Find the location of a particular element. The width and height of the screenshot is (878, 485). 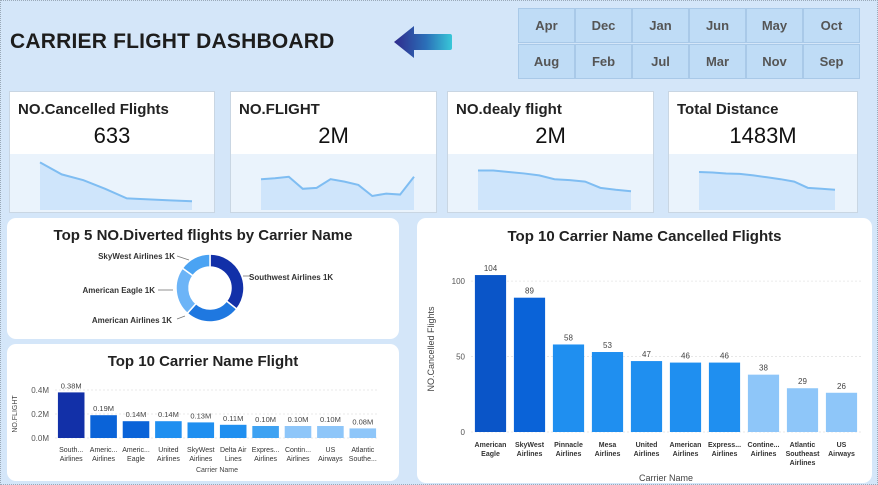

bar-value-label: 38 is located at coordinates (763, 368).